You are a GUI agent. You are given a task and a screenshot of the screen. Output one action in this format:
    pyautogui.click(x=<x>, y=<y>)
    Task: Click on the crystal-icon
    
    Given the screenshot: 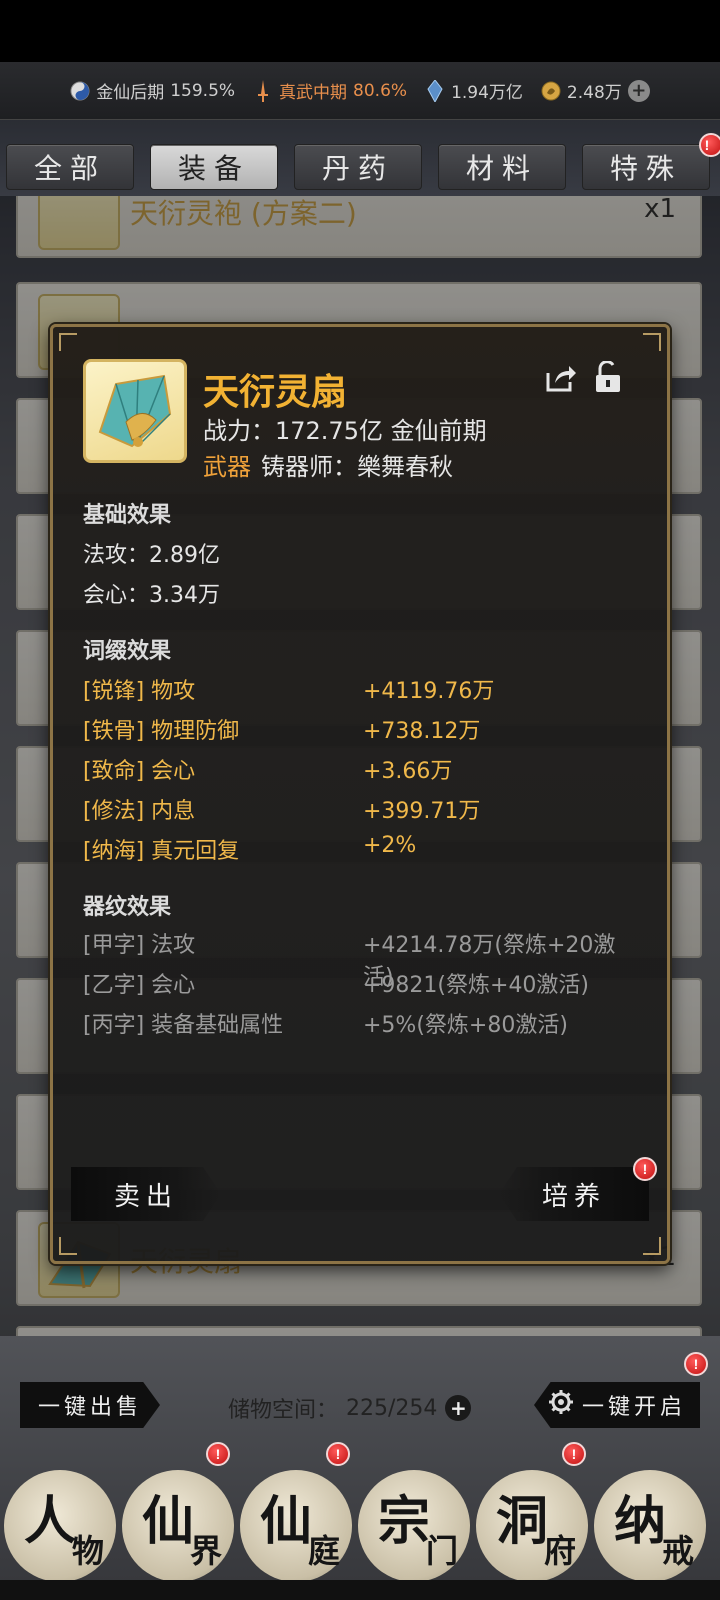 What is the action you would take?
    pyautogui.click(x=435, y=90)
    